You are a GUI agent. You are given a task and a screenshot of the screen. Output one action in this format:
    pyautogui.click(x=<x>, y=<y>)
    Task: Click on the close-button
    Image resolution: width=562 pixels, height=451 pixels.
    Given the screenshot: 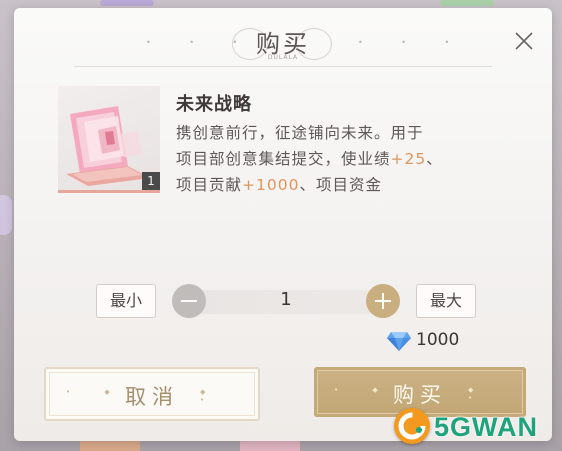 What is the action you would take?
    pyautogui.click(x=524, y=41)
    